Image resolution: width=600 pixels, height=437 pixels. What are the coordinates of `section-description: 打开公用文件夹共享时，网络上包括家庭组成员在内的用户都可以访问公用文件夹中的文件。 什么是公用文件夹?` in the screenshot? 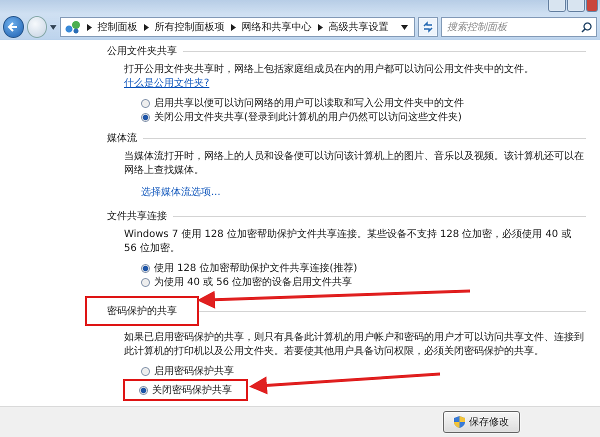 It's located at (329, 77).